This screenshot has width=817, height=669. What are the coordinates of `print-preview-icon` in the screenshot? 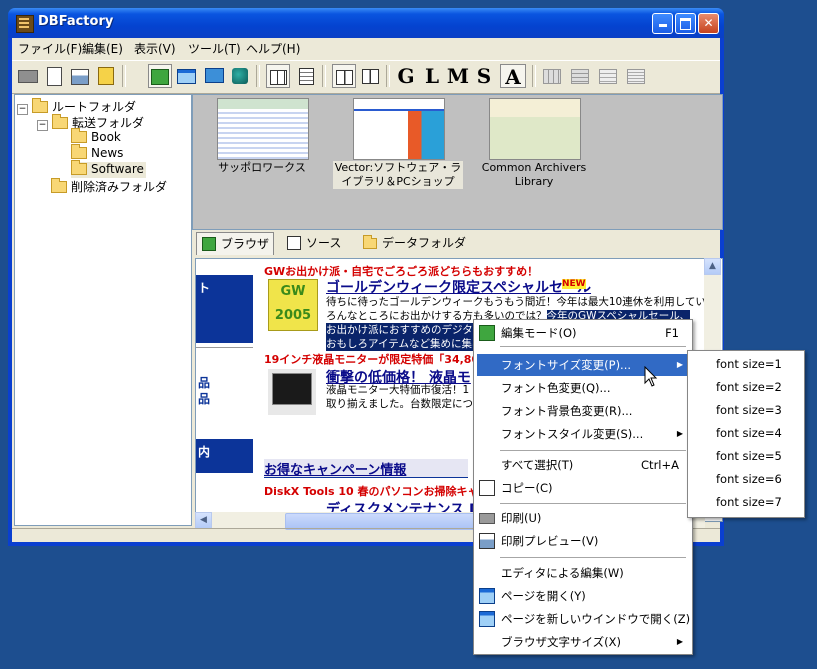 It's located at (487, 541).